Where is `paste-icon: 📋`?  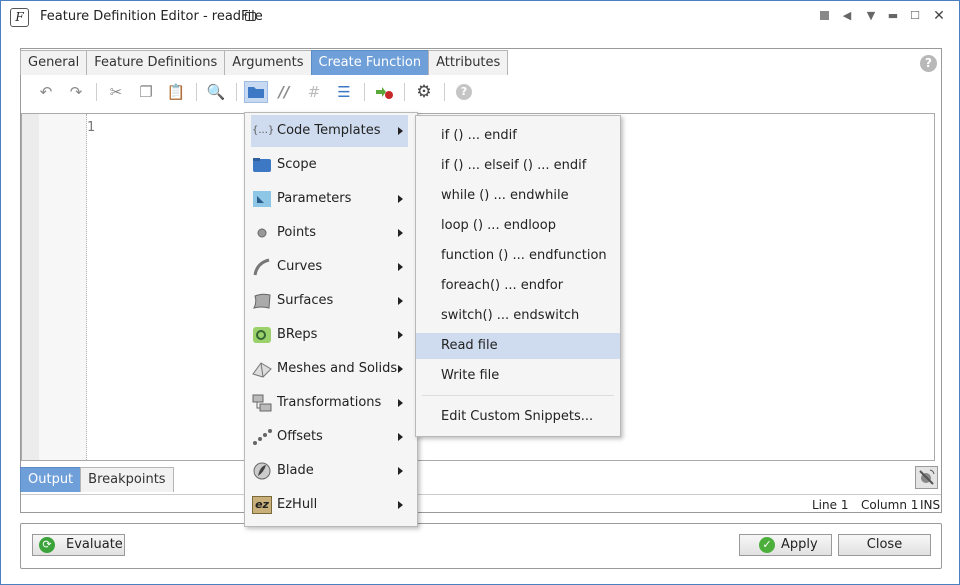 paste-icon: 📋 is located at coordinates (176, 92).